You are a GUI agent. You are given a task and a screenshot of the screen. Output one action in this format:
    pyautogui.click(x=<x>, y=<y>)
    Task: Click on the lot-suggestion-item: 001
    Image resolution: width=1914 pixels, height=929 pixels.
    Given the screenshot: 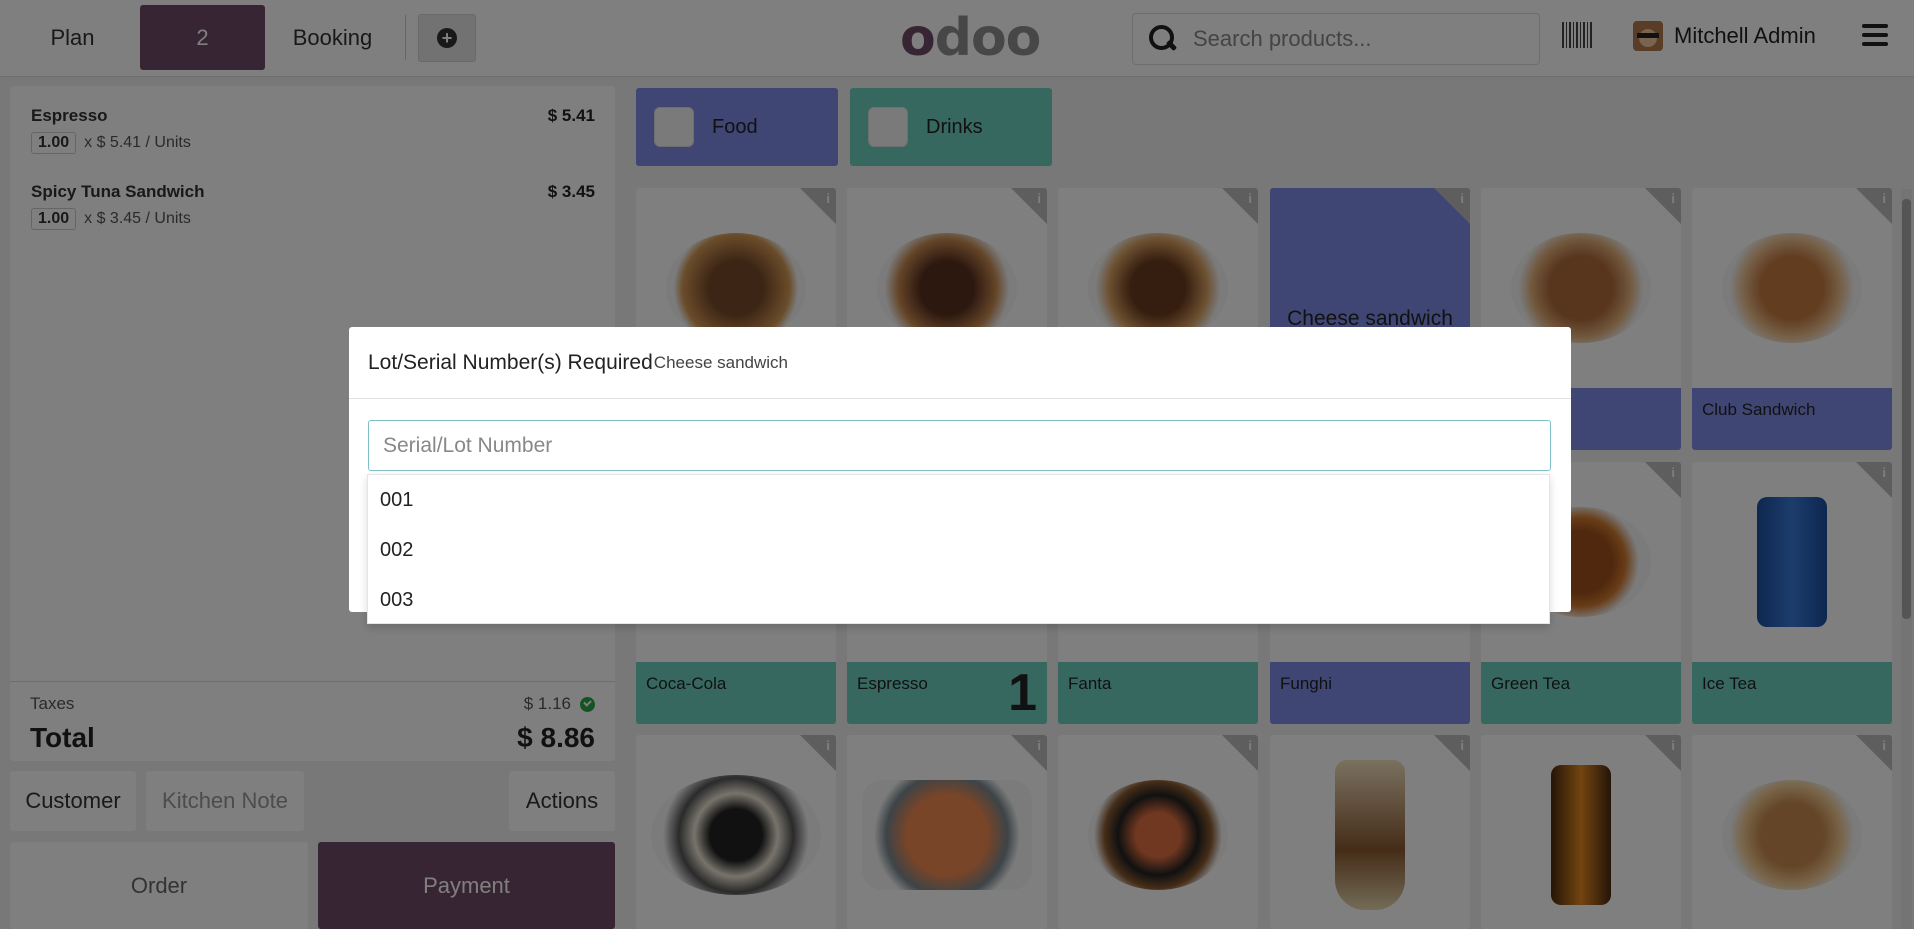 What is the action you would take?
    pyautogui.click(x=958, y=500)
    